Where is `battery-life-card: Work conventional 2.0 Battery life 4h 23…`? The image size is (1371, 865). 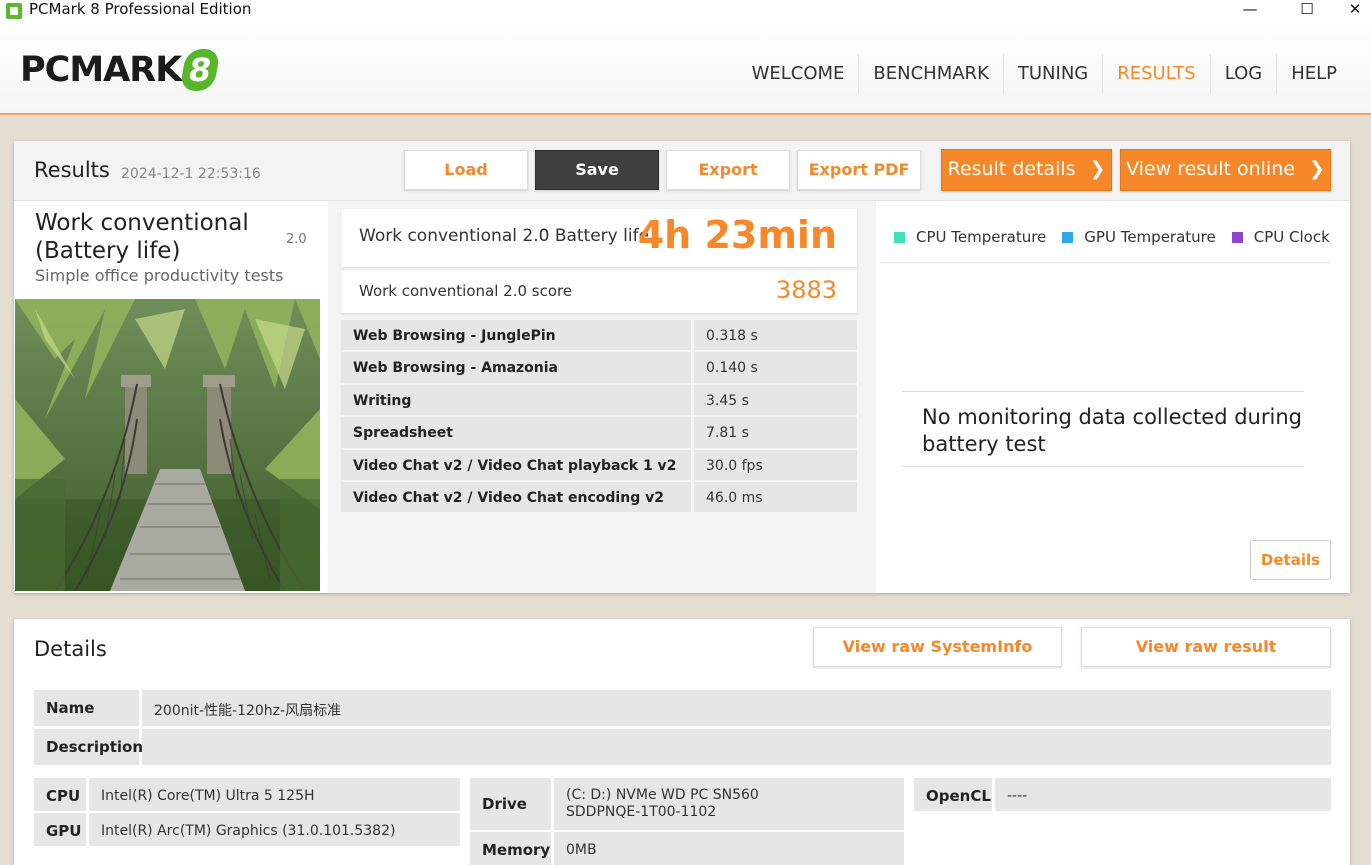
battery-life-card: Work conventional 2.0 Battery life 4h 23… is located at coordinates (599, 238).